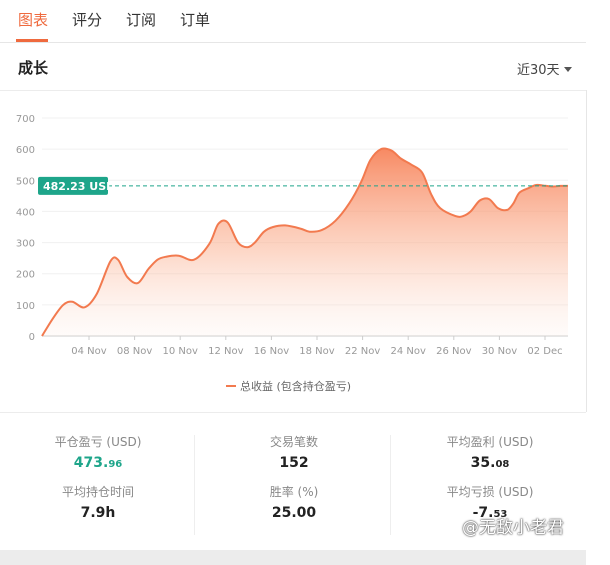 This screenshot has height=565, width=610. What do you see at coordinates (500, 351) in the screenshot?
I see `x-tick-label: 30 Nov` at bounding box center [500, 351].